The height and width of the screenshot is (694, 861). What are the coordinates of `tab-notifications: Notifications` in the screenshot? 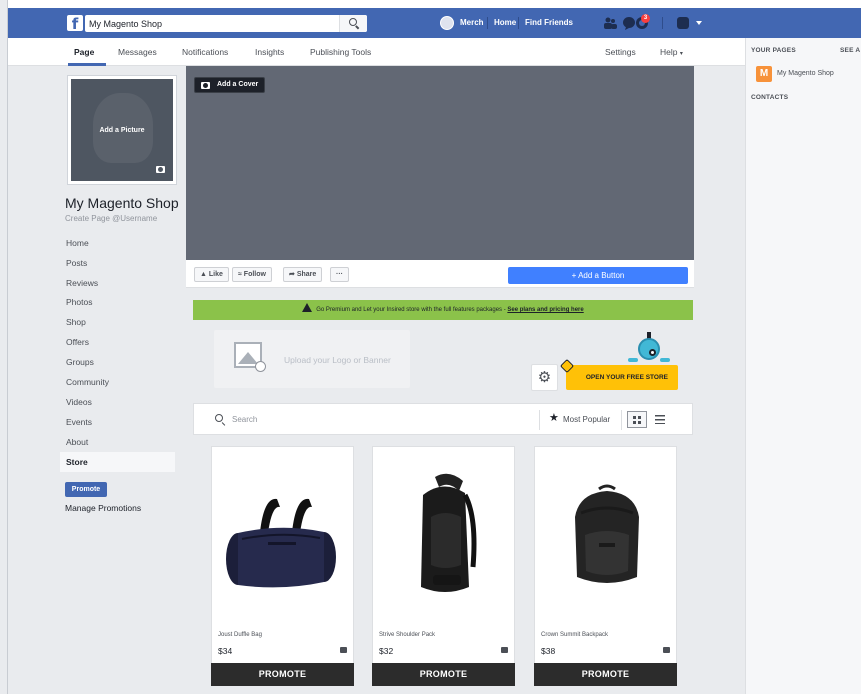 It's located at (205, 52).